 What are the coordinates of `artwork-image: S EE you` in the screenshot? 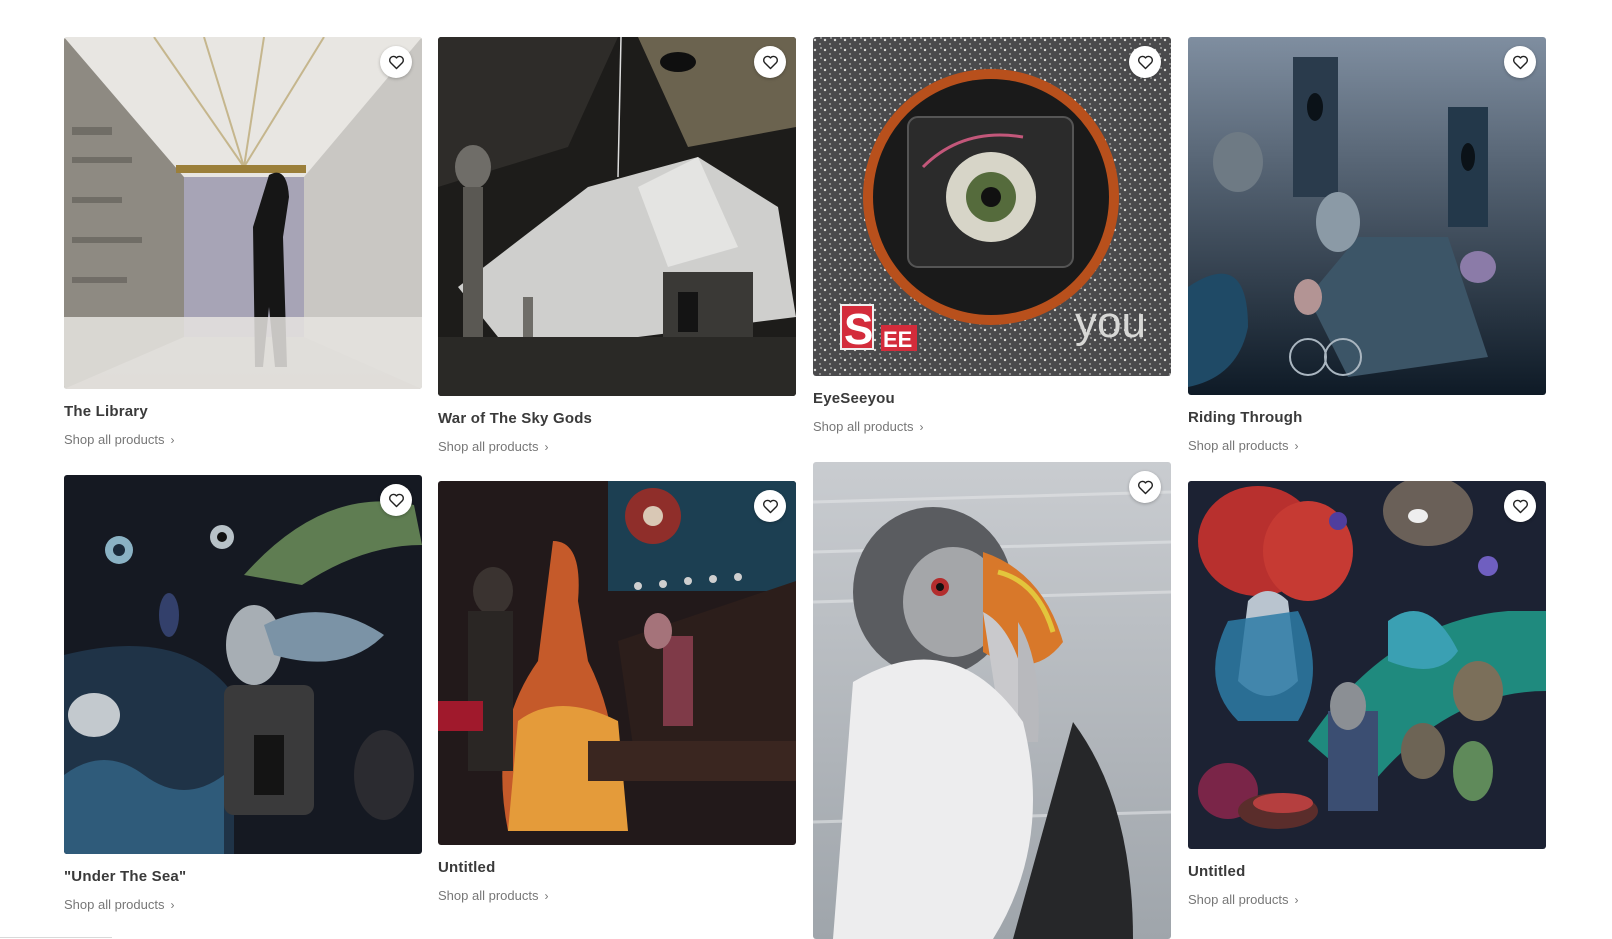 It's located at (992, 206).